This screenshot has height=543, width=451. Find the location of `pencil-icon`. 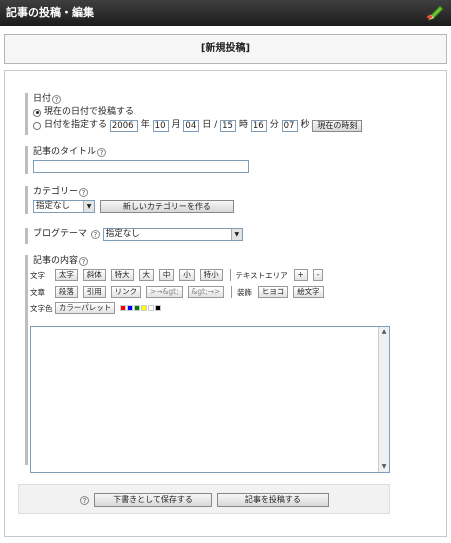

pencil-icon is located at coordinates (435, 13).